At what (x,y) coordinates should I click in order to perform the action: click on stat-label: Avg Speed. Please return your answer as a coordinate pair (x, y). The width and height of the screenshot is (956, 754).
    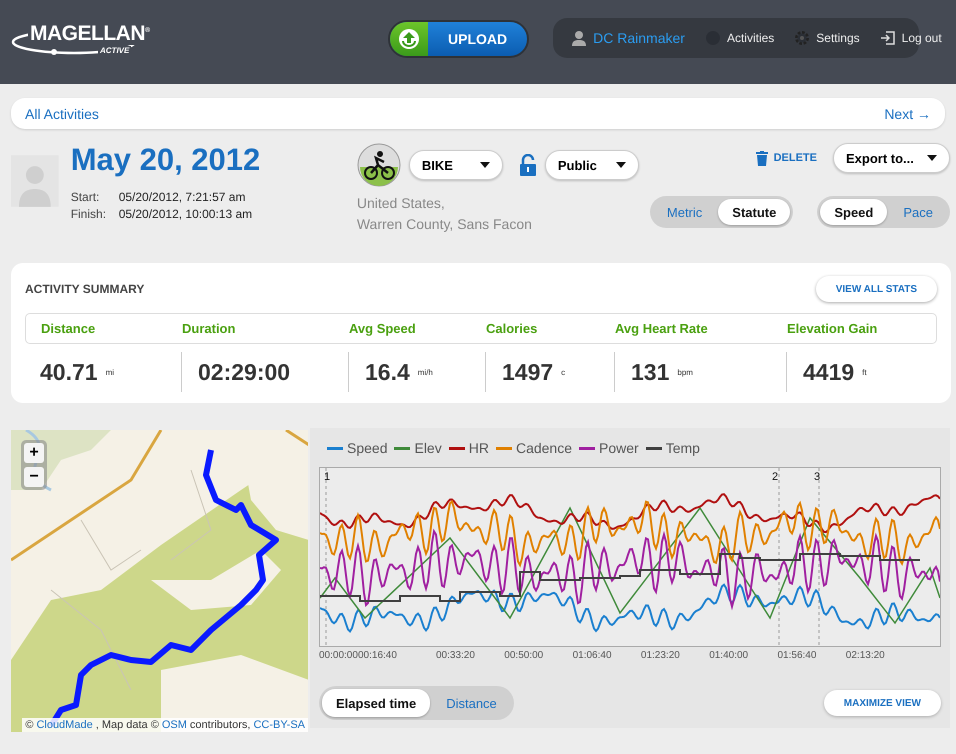
    Looking at the image, I should click on (383, 328).